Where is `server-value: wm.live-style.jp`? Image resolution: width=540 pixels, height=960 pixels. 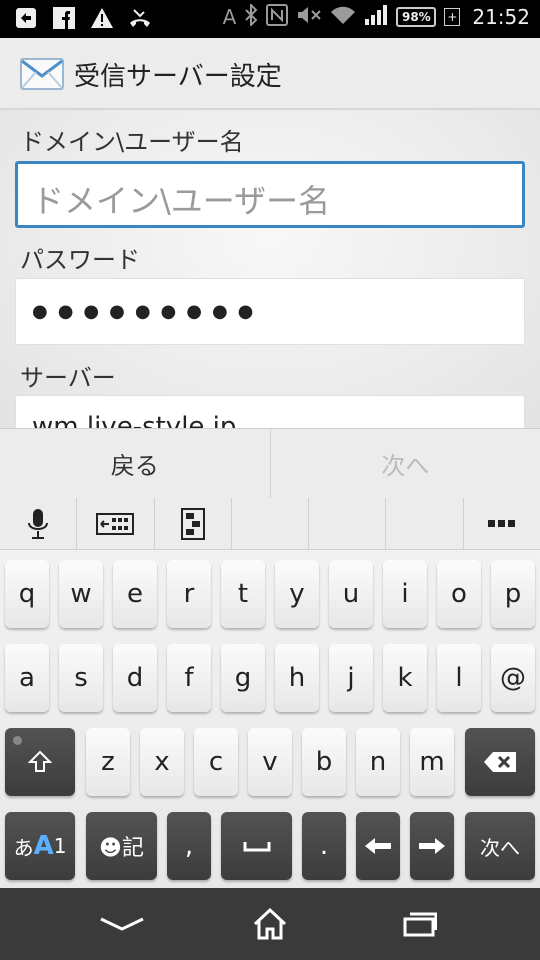
server-value: wm.live-style.jp is located at coordinates (134, 420).